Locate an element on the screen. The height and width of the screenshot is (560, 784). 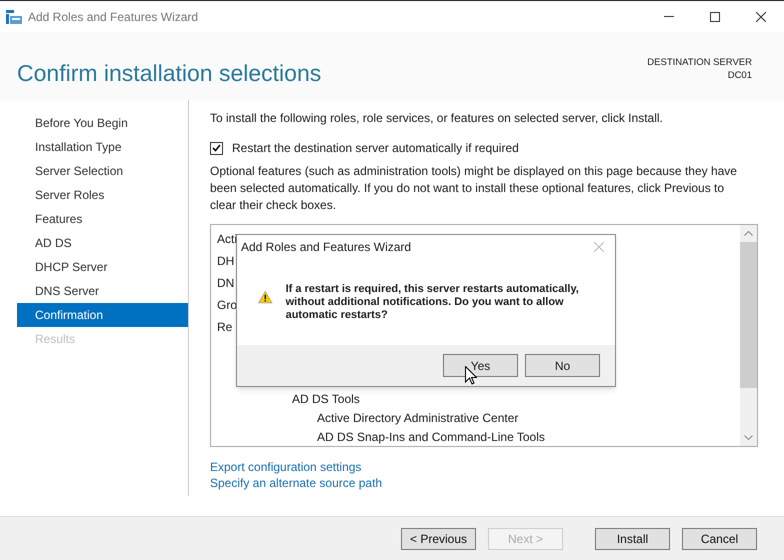
nav-item: Installation Type is located at coordinates (102, 147).